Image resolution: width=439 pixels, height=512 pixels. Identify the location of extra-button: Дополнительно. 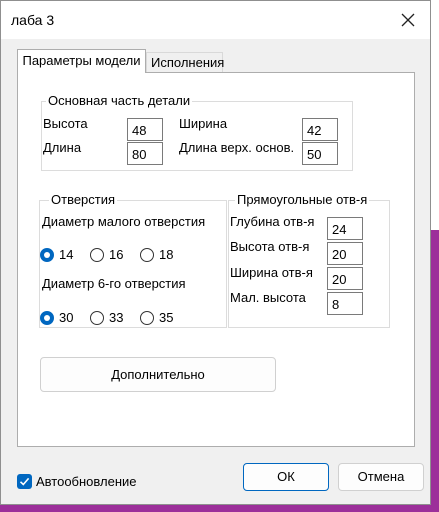
(158, 374).